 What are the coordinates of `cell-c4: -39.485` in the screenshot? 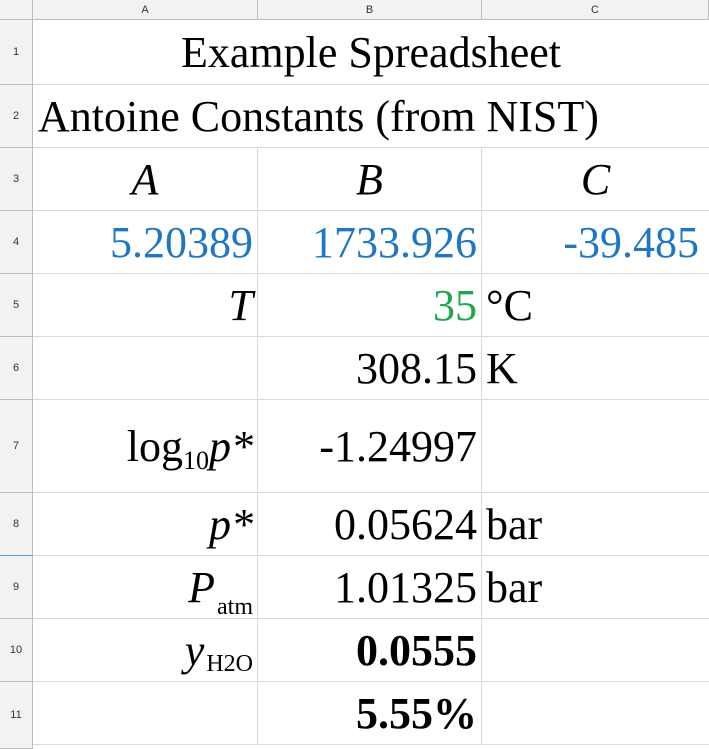 It's located at (595, 242).